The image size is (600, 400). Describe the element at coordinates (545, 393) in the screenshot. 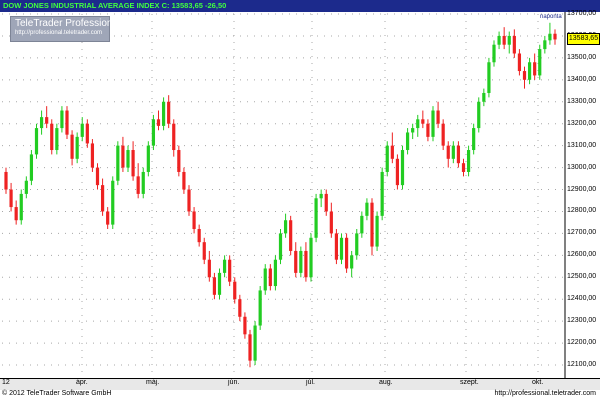

I see `footer-link: http://professional.teletrader.com` at that location.